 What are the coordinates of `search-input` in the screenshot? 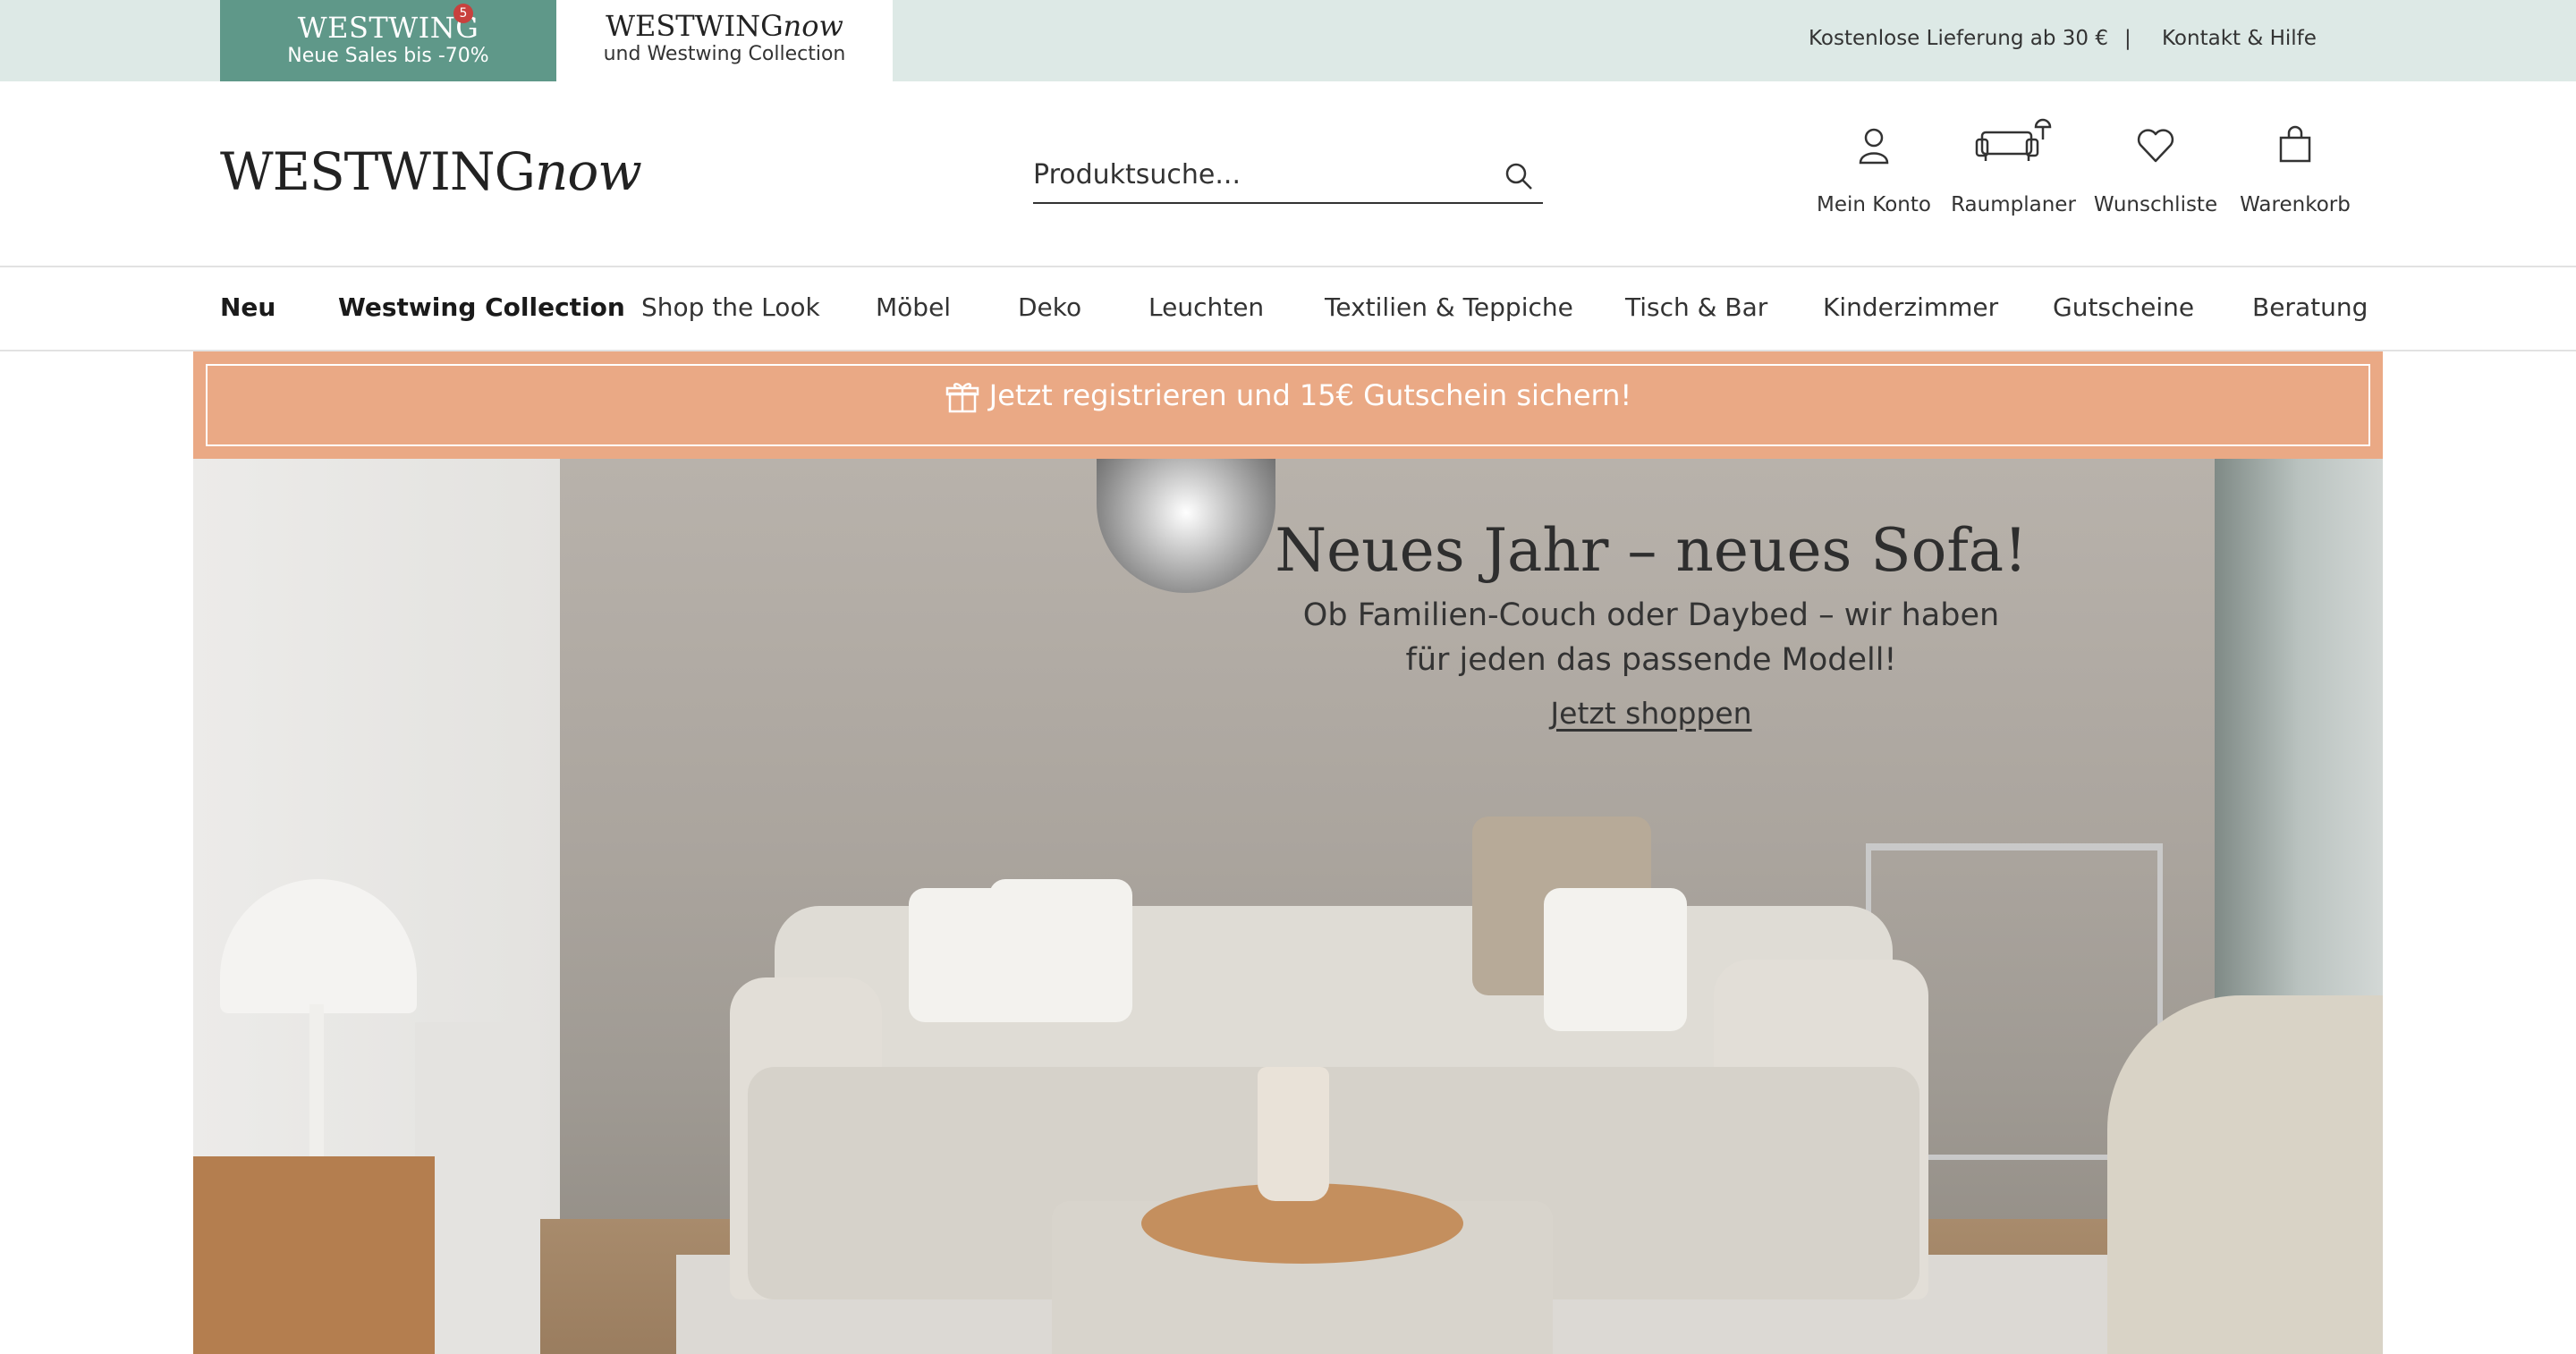 It's located at (1256, 174).